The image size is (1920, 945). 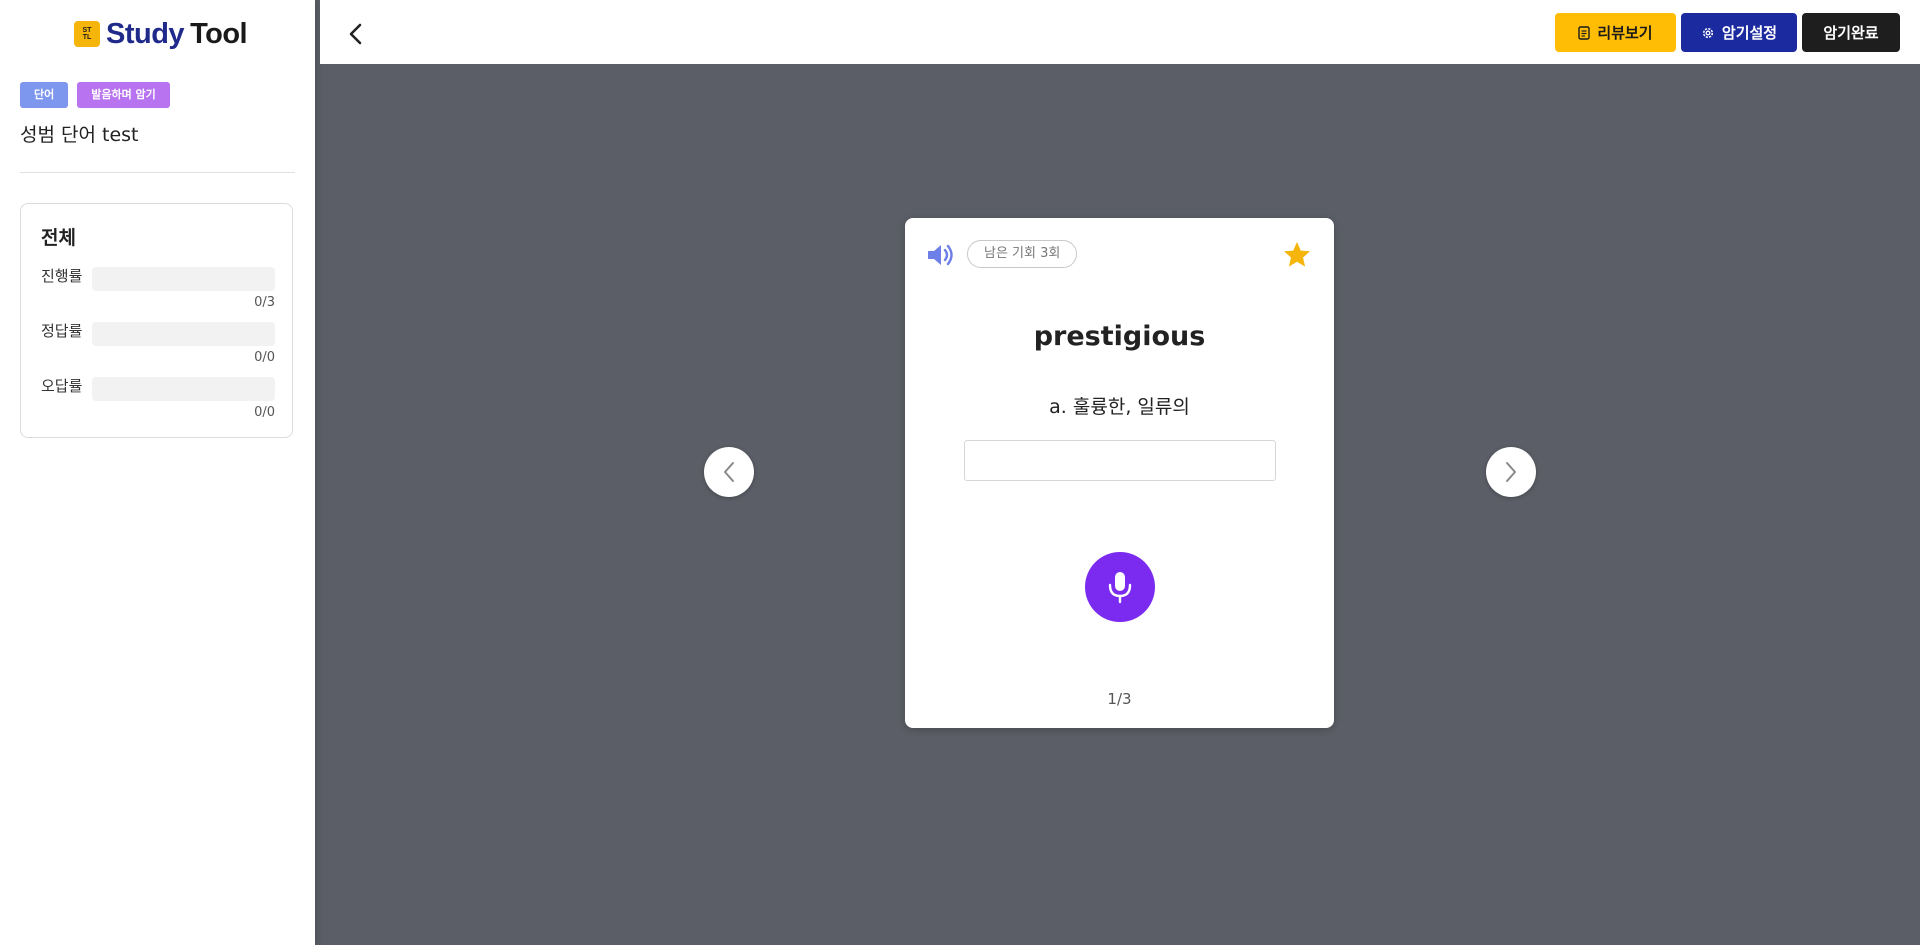 I want to click on progress-bar, so click(x=183, y=279).